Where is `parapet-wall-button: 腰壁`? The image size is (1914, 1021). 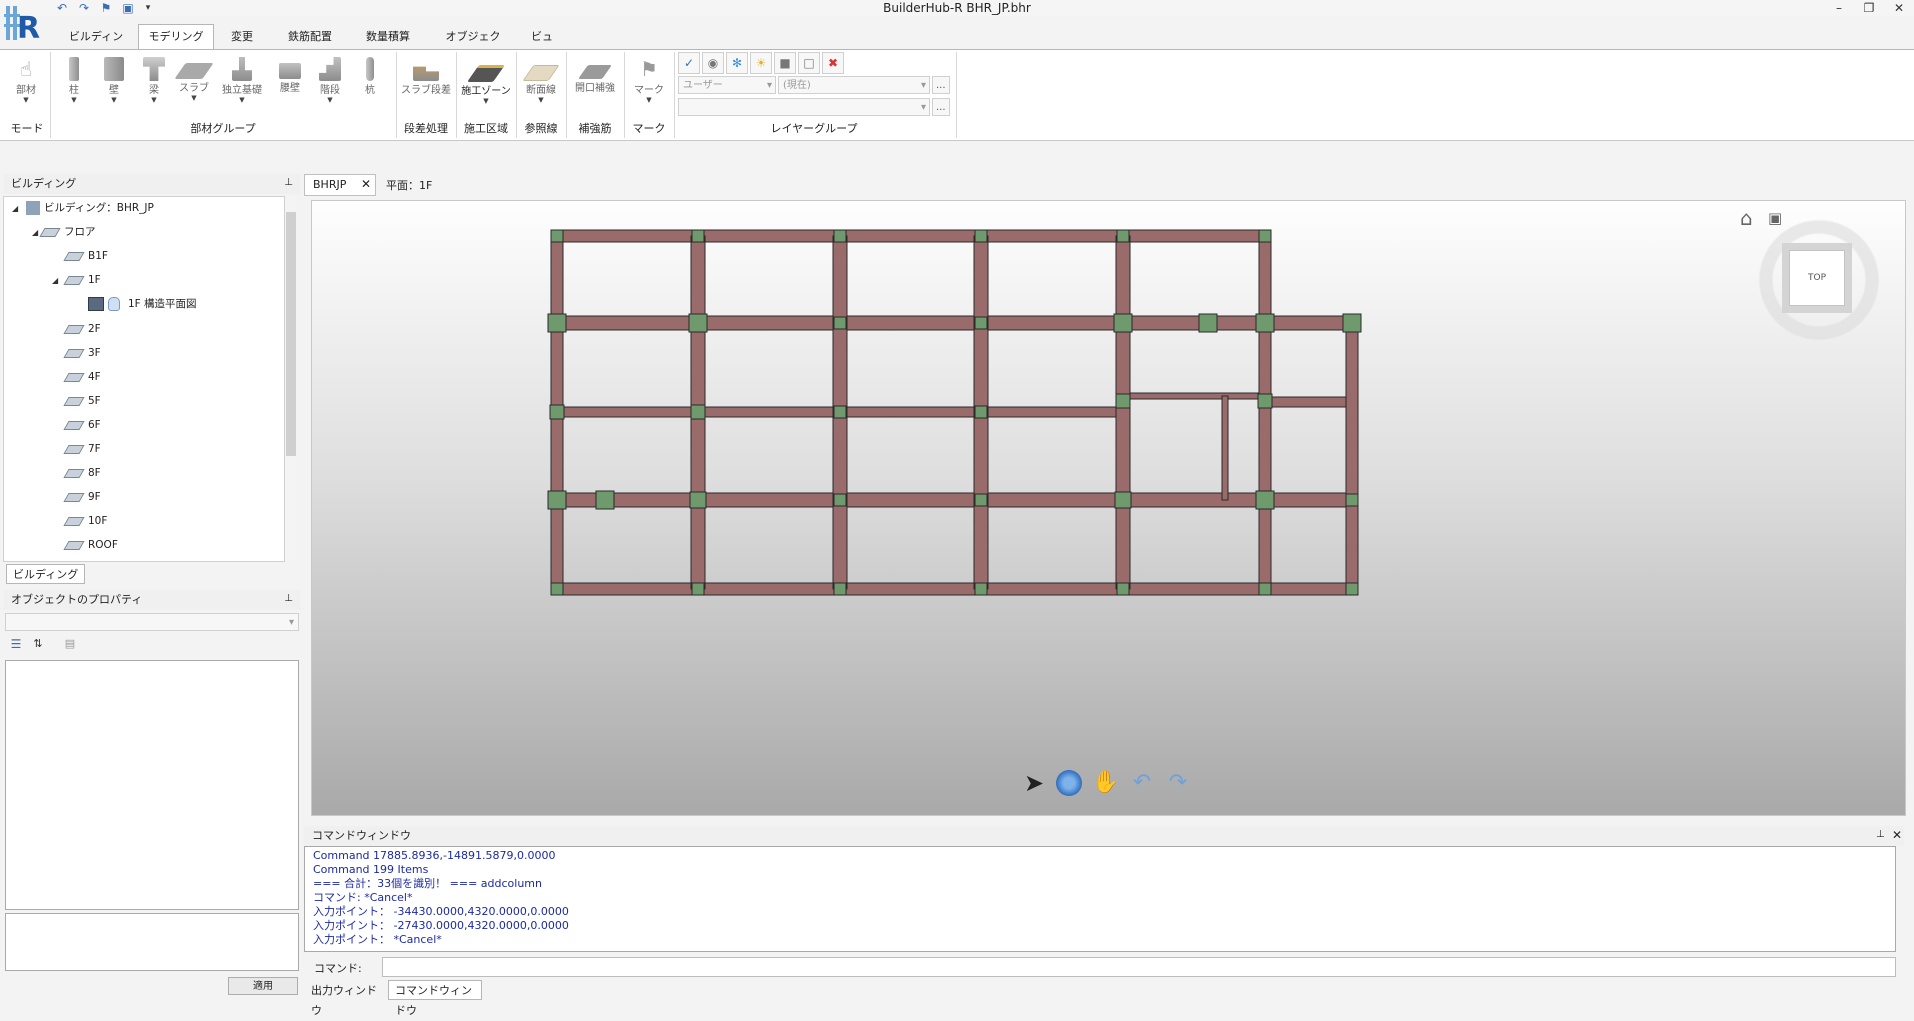 parapet-wall-button: 腰壁 is located at coordinates (290, 80).